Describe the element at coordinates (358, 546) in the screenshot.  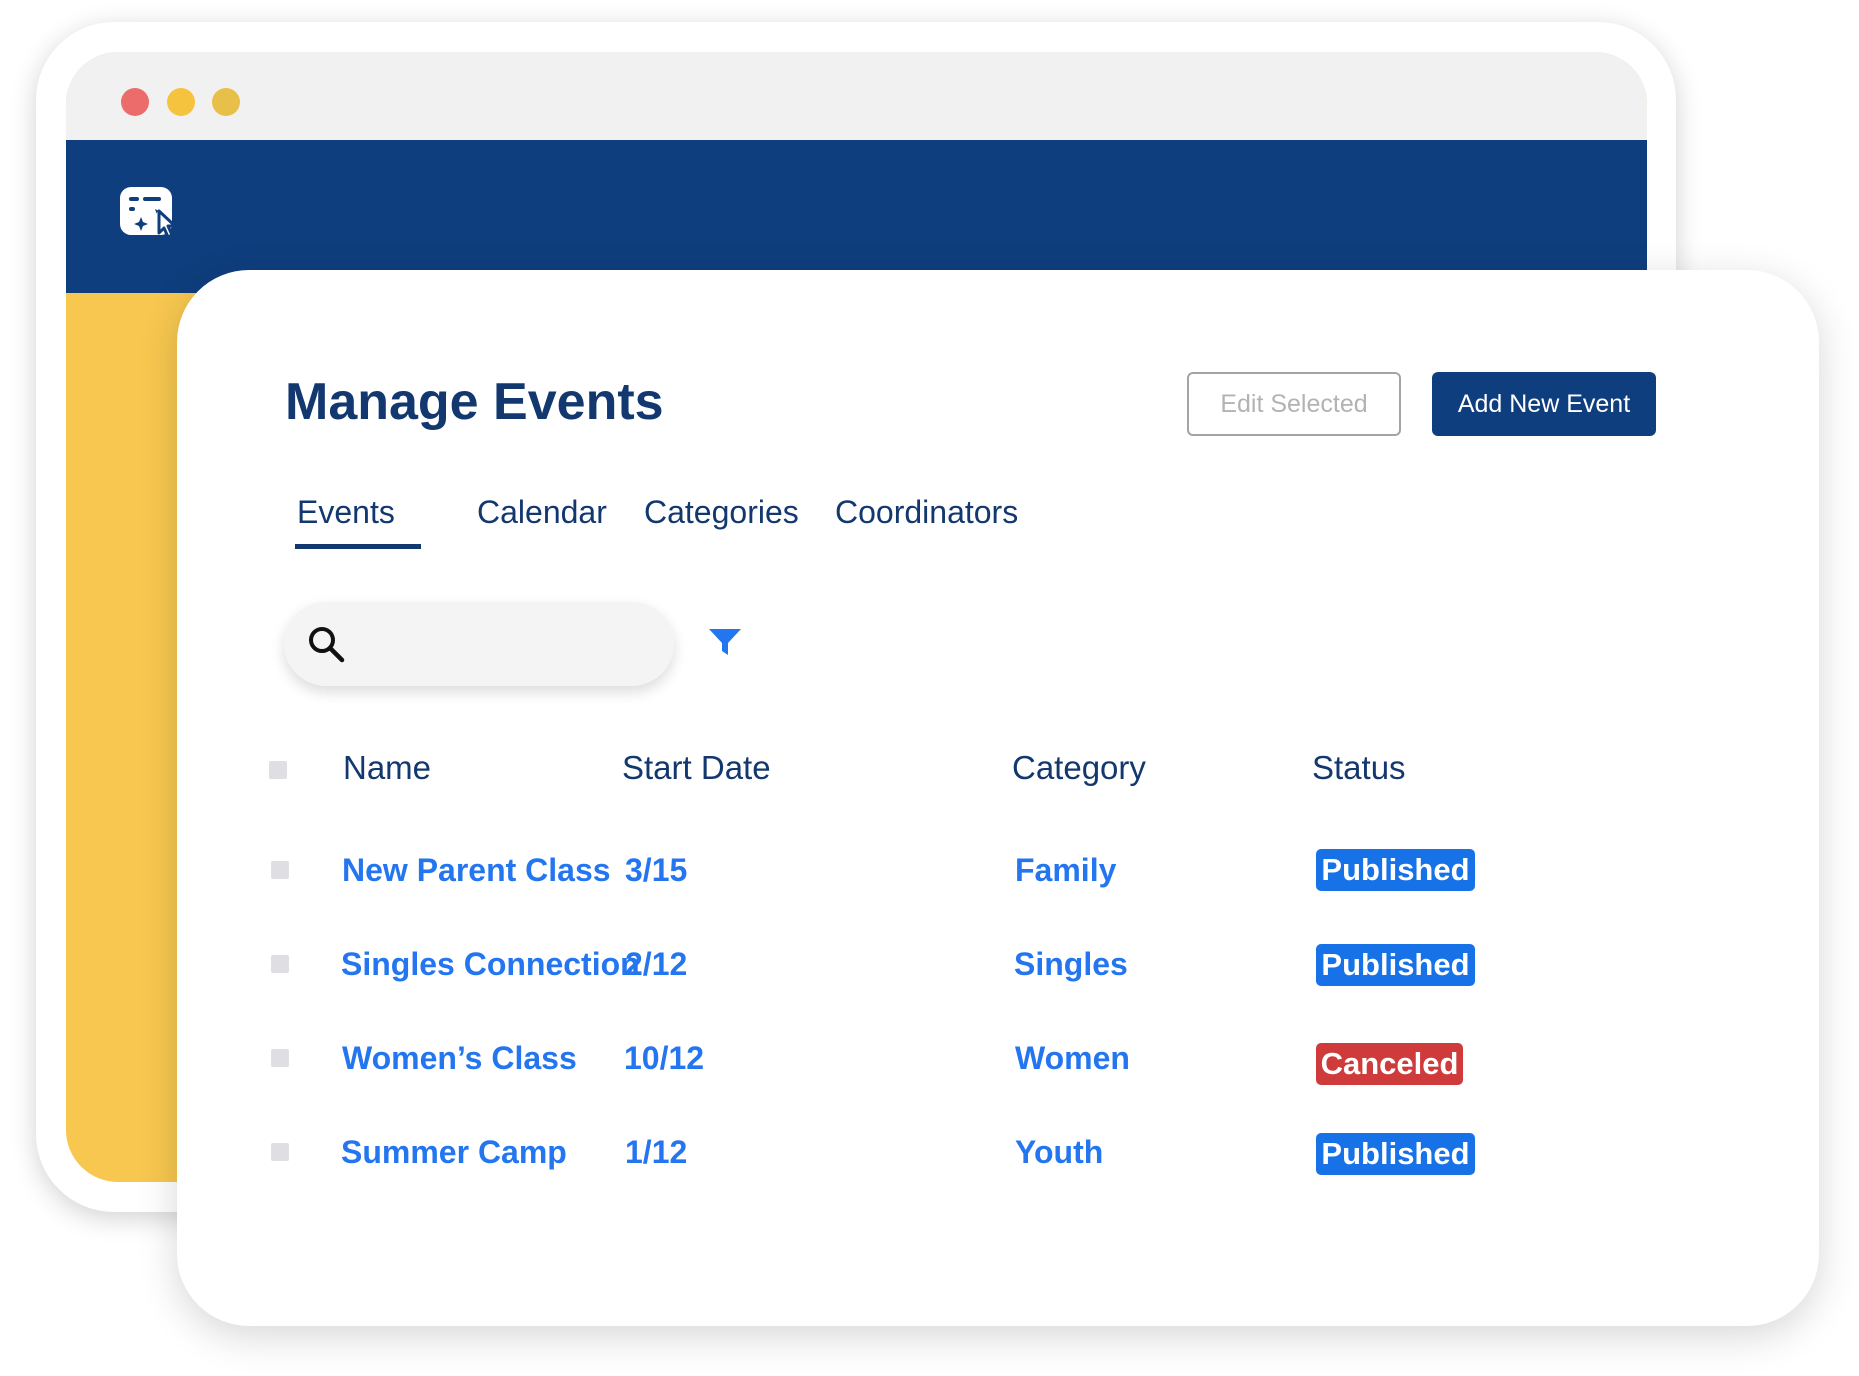
I see `active-tab-indicator` at that location.